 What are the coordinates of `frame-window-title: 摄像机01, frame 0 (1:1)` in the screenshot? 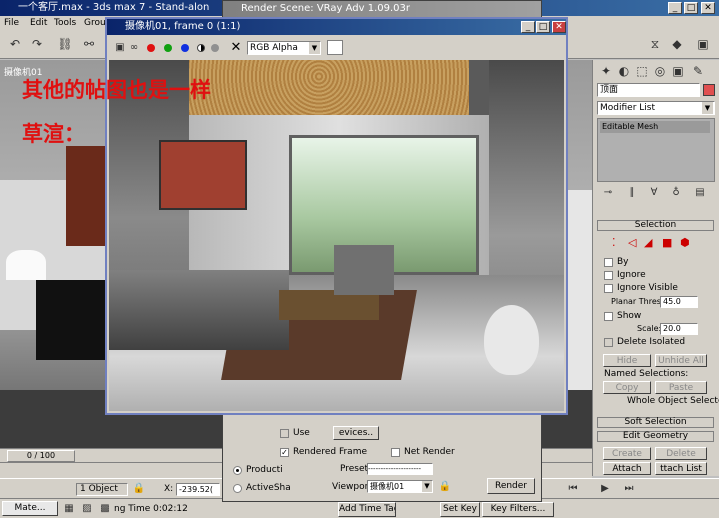 It's located at (183, 26).